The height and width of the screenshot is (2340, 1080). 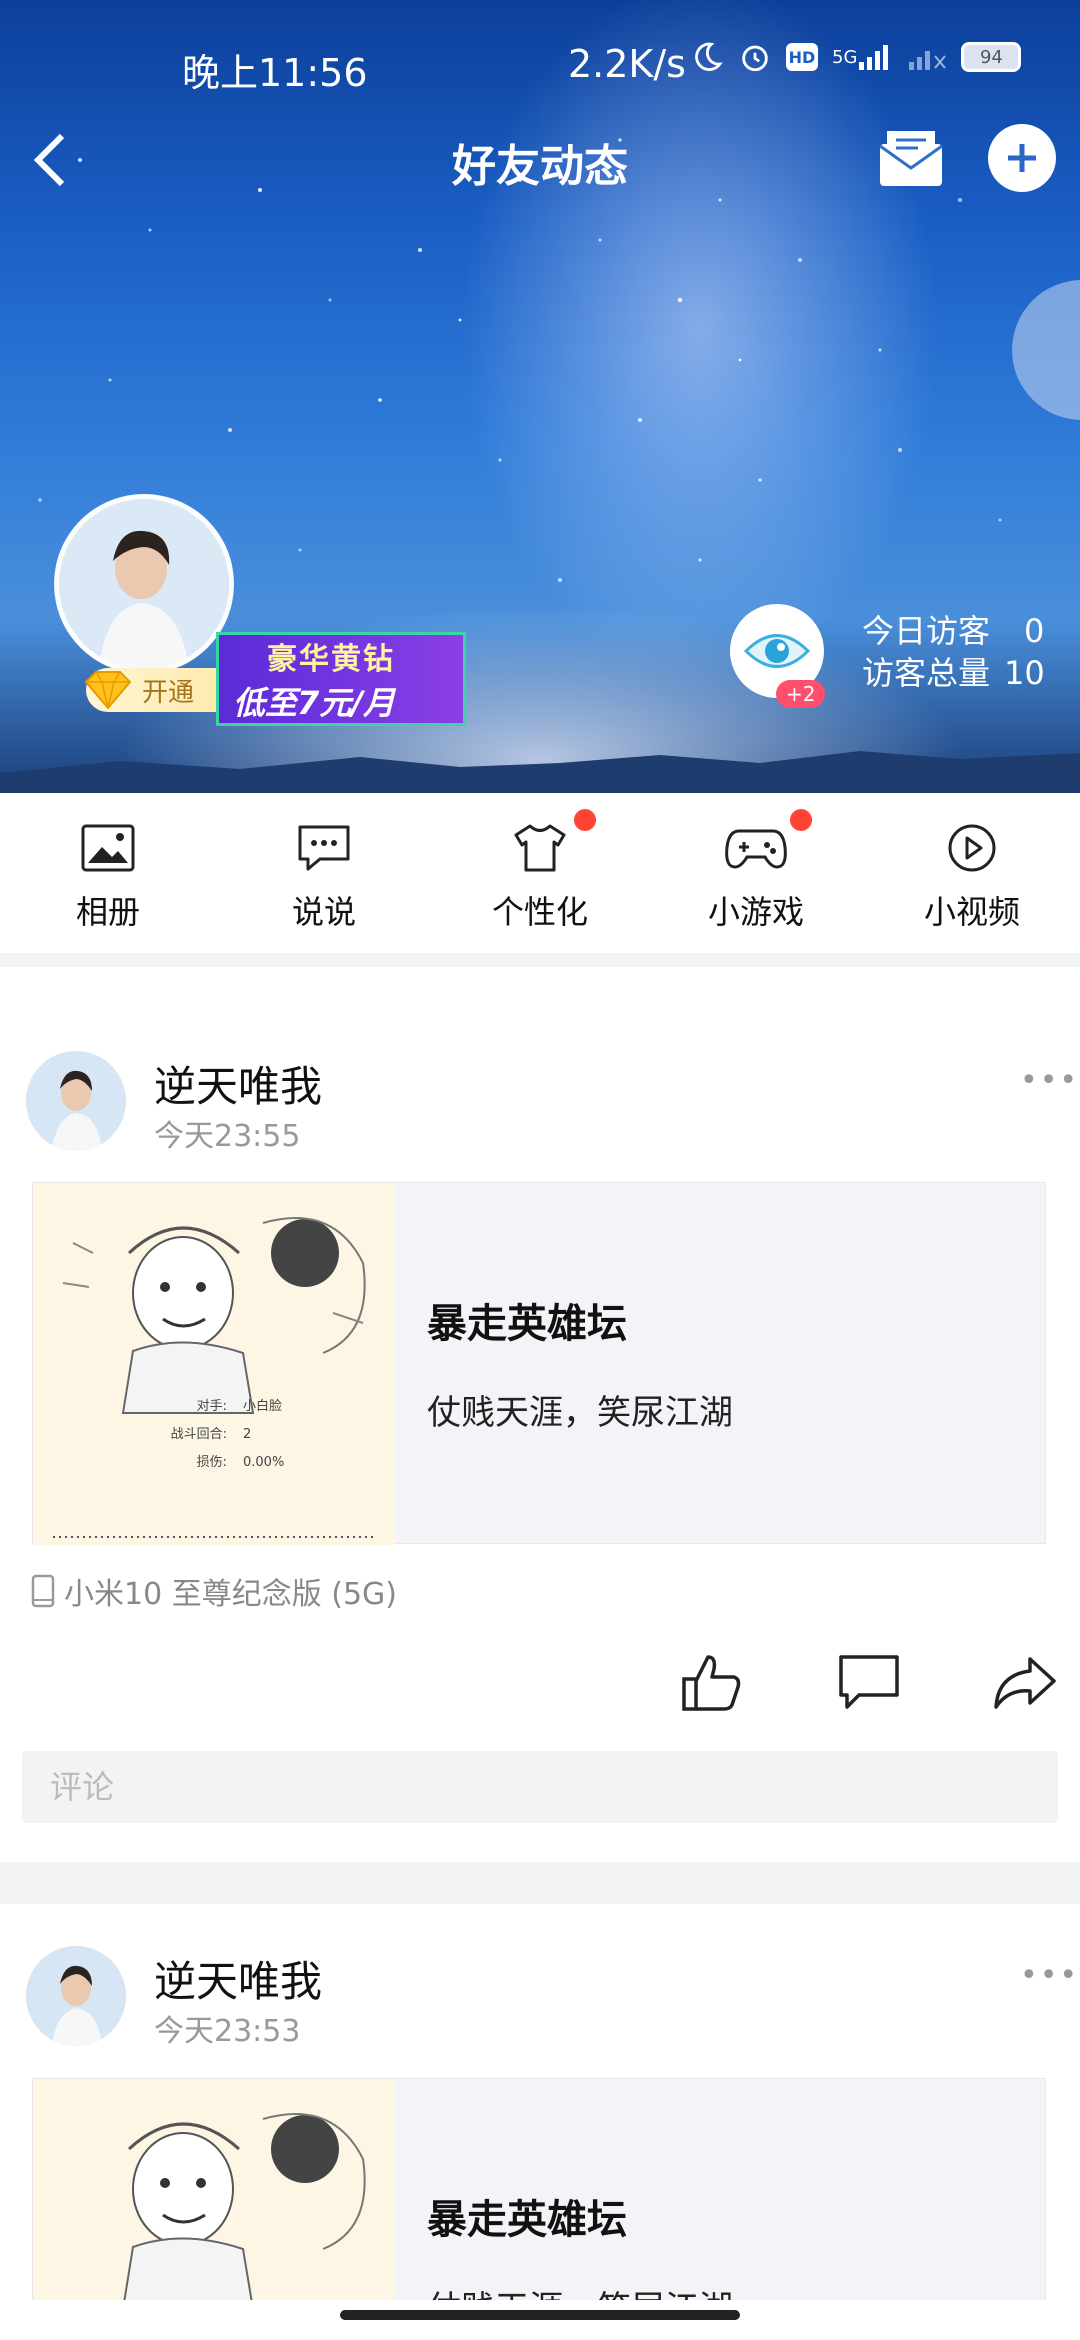 What do you see at coordinates (341, 679) in the screenshot?
I see `vip-promo-banner: 豪华黄钻 低至7元/月` at bounding box center [341, 679].